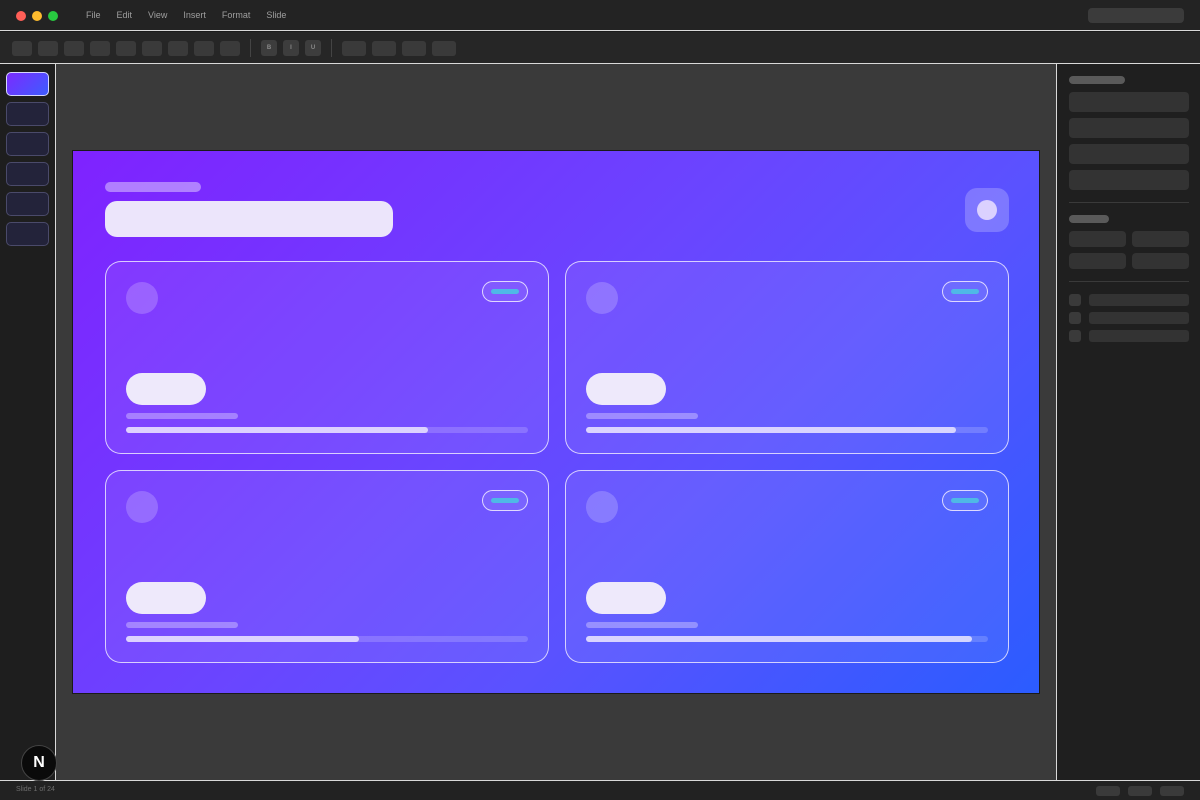 This screenshot has width=1200, height=800. Describe the element at coordinates (53, 16) in the screenshot. I see `maximize-window-button` at that location.